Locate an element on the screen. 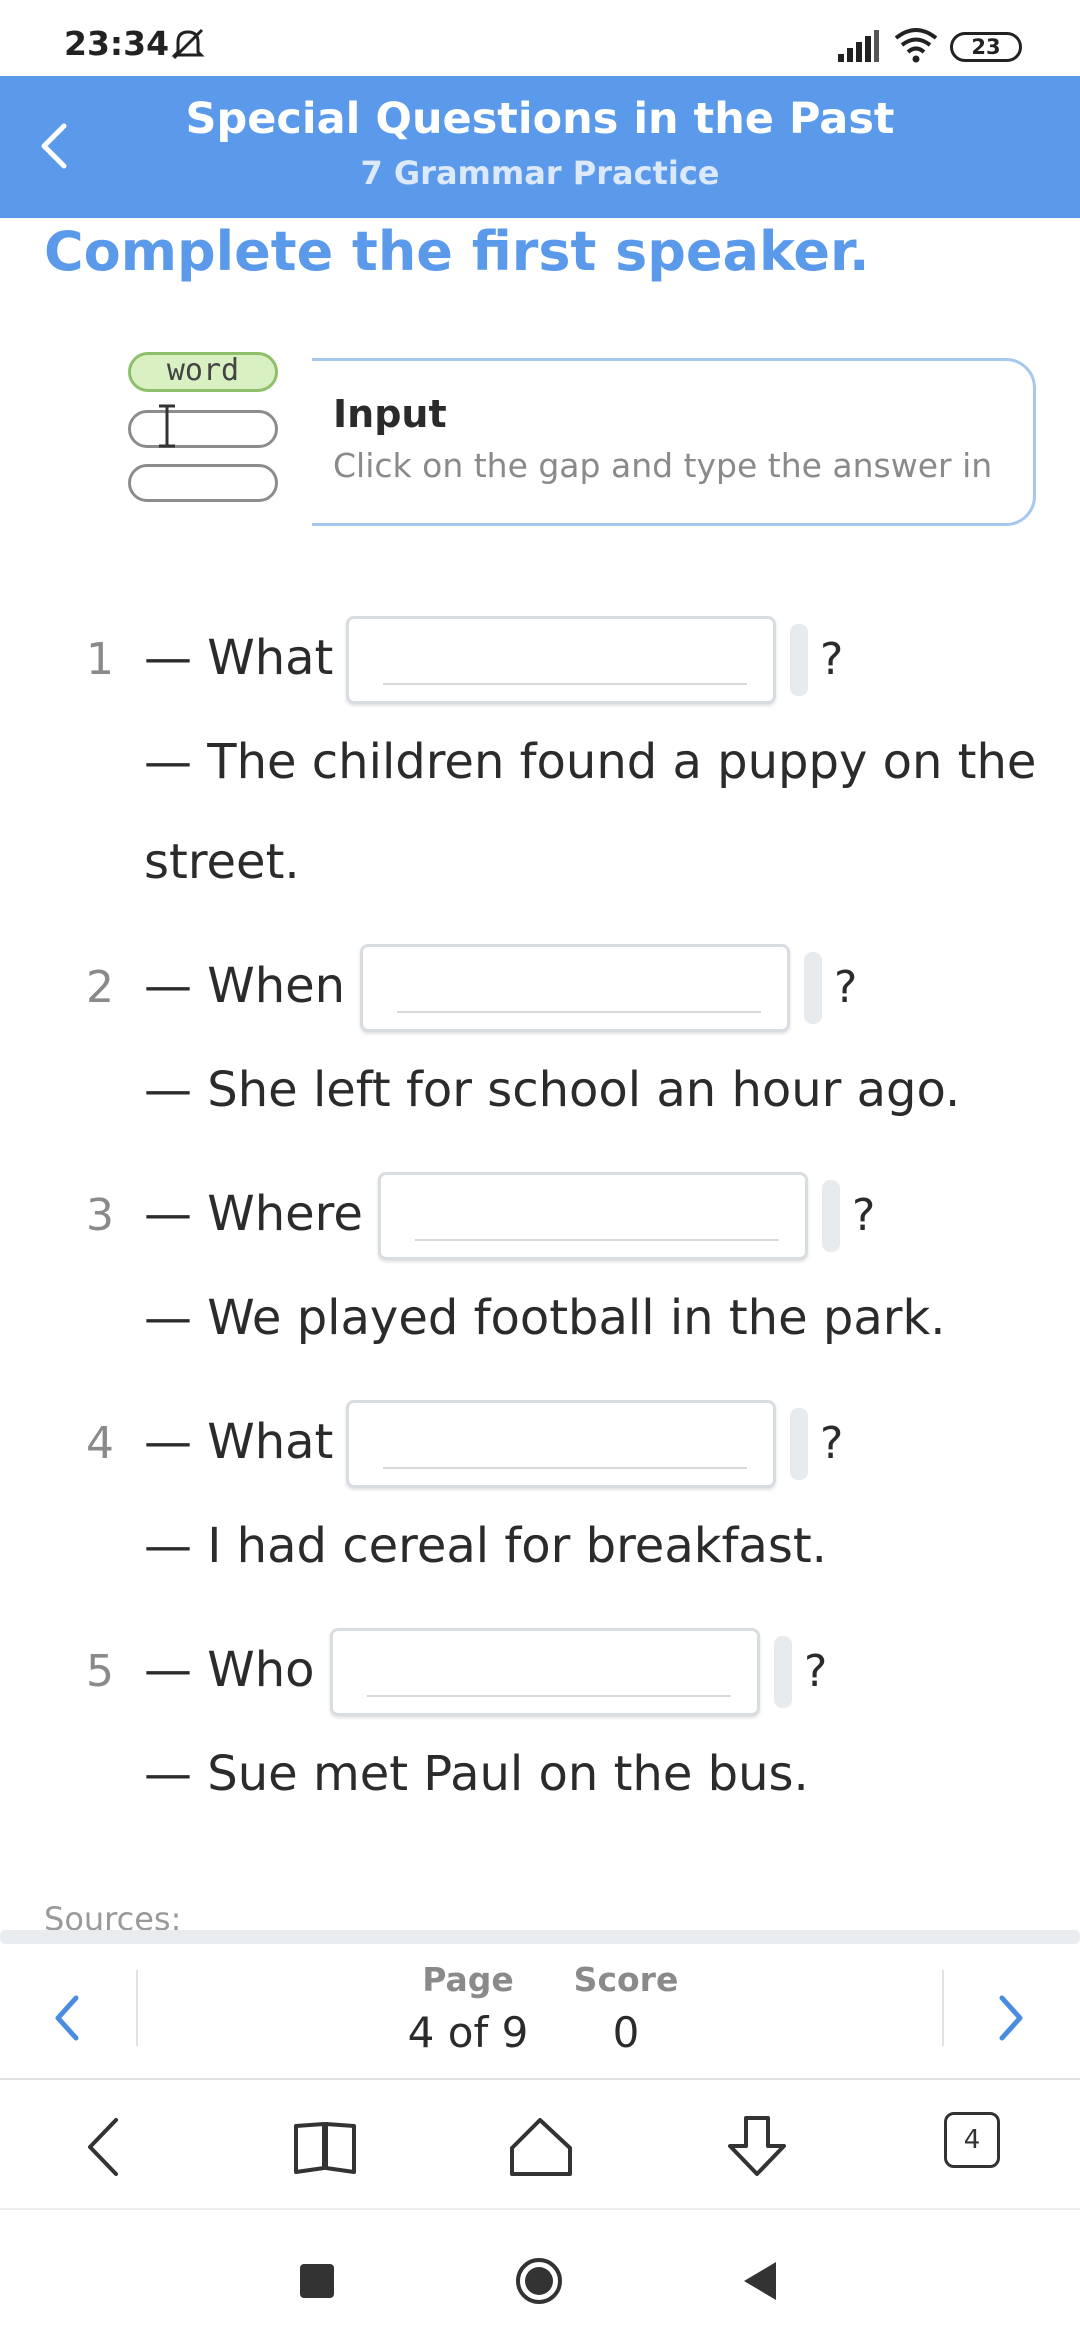 This screenshot has height=2340, width=1080. recents-square-icon is located at coordinates (317, 2281).